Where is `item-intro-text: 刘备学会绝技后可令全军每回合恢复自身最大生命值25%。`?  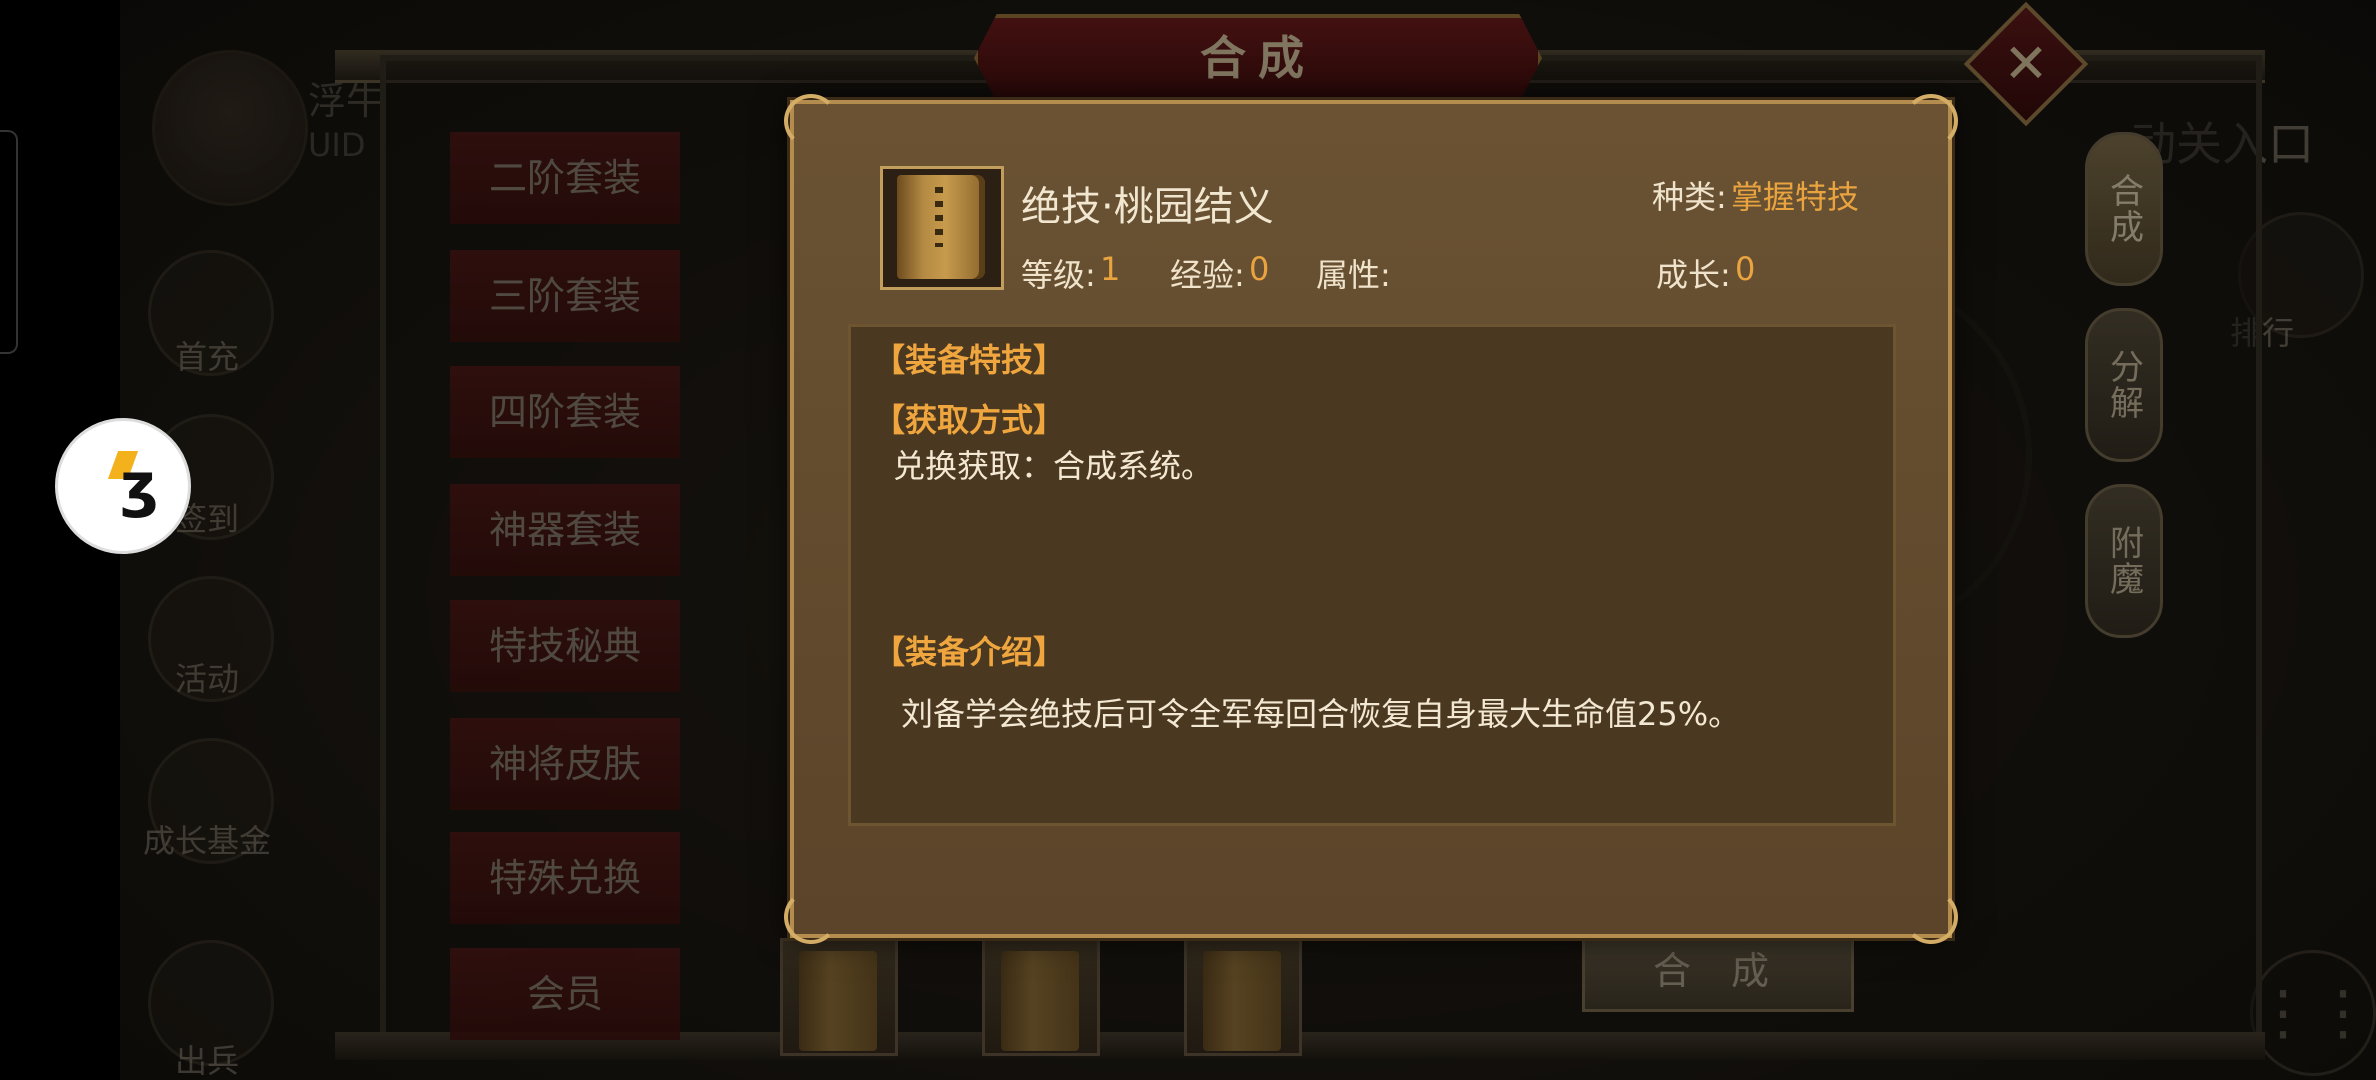 item-intro-text: 刘备学会绝技后可令全军每回合恢复自身最大生命值25%。 is located at coordinates (1321, 714).